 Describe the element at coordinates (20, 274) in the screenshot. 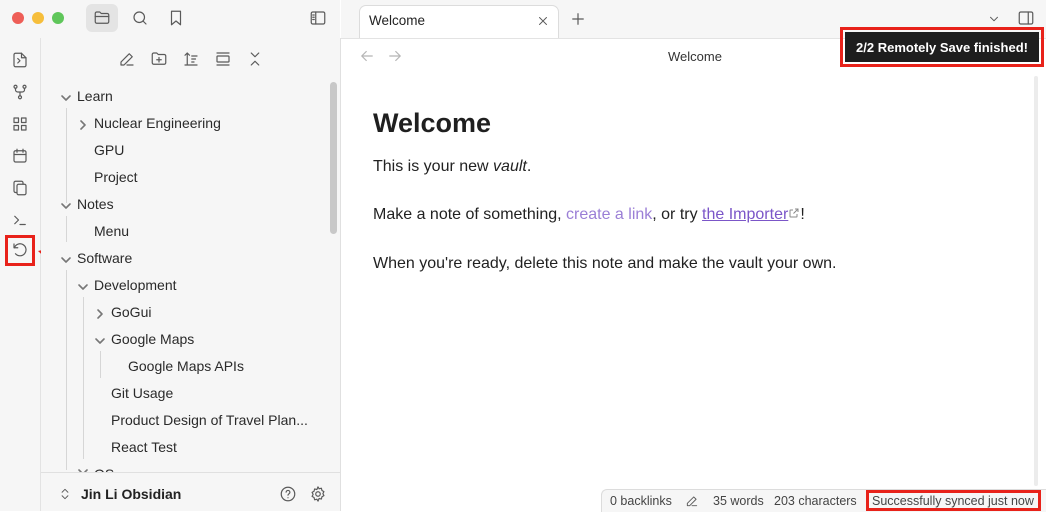

I see `ribbon` at that location.